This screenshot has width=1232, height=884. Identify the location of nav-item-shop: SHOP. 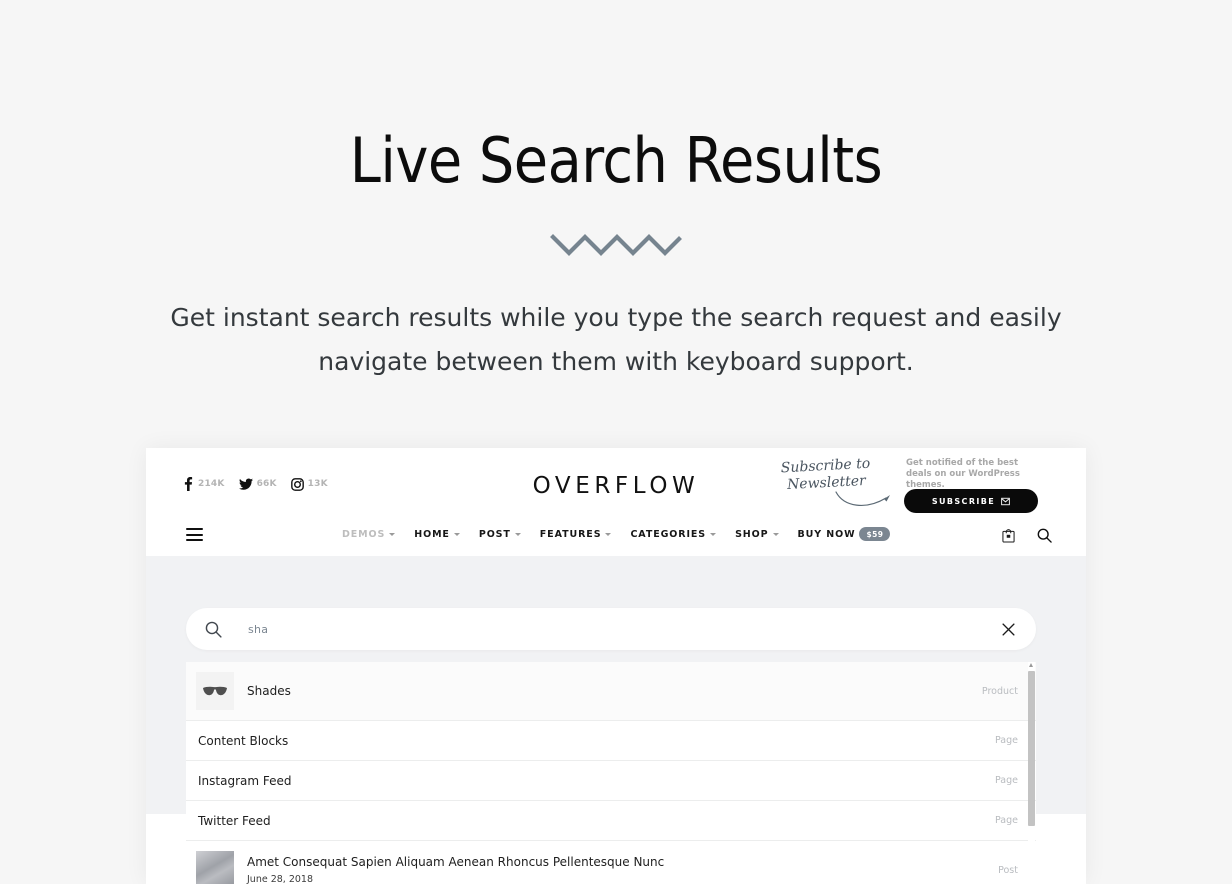
(757, 534).